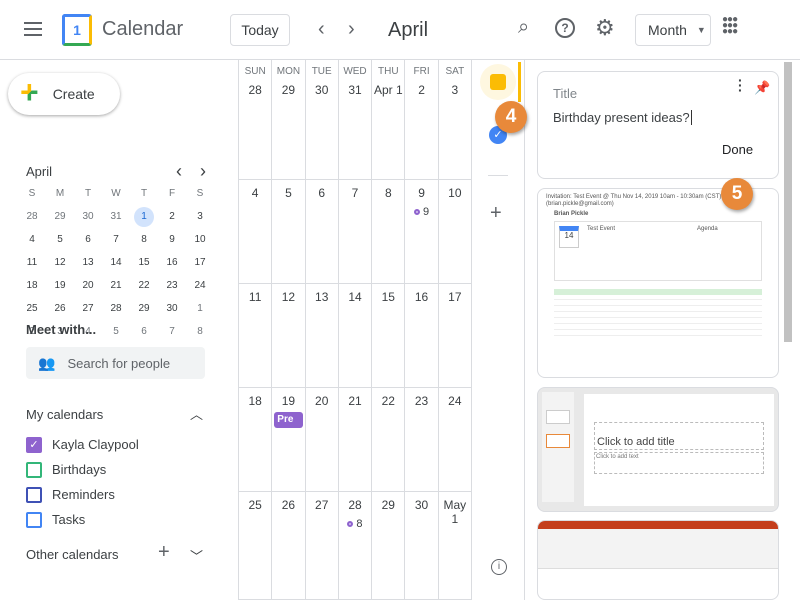 This screenshot has height=600, width=800. I want to click on help-icon: ?, so click(565, 28).